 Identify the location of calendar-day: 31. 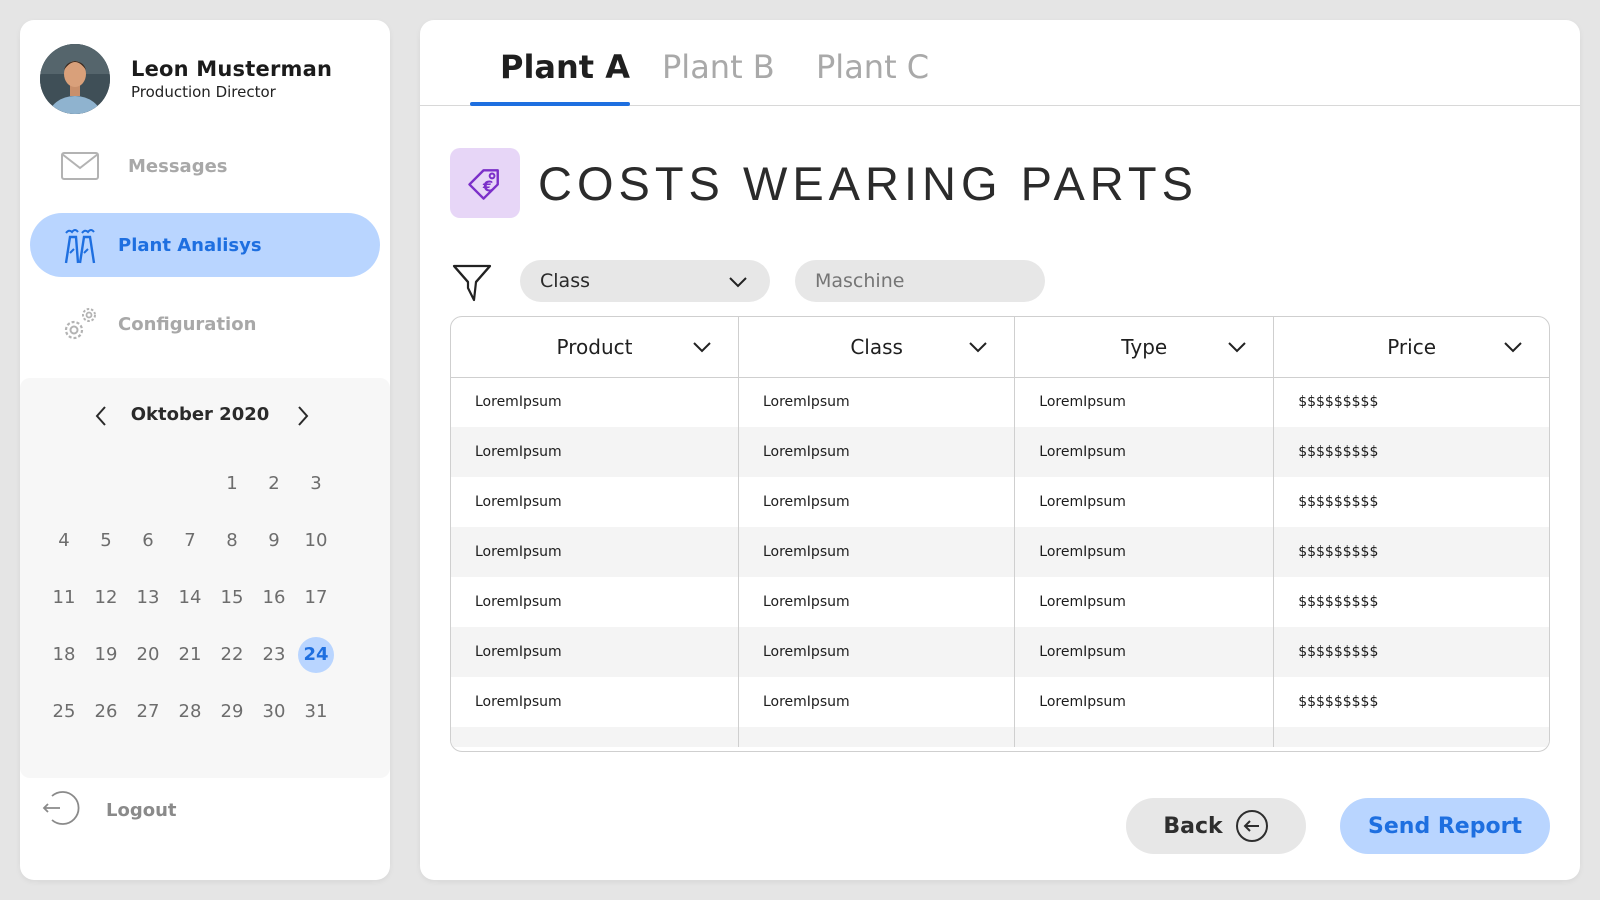
(316, 712).